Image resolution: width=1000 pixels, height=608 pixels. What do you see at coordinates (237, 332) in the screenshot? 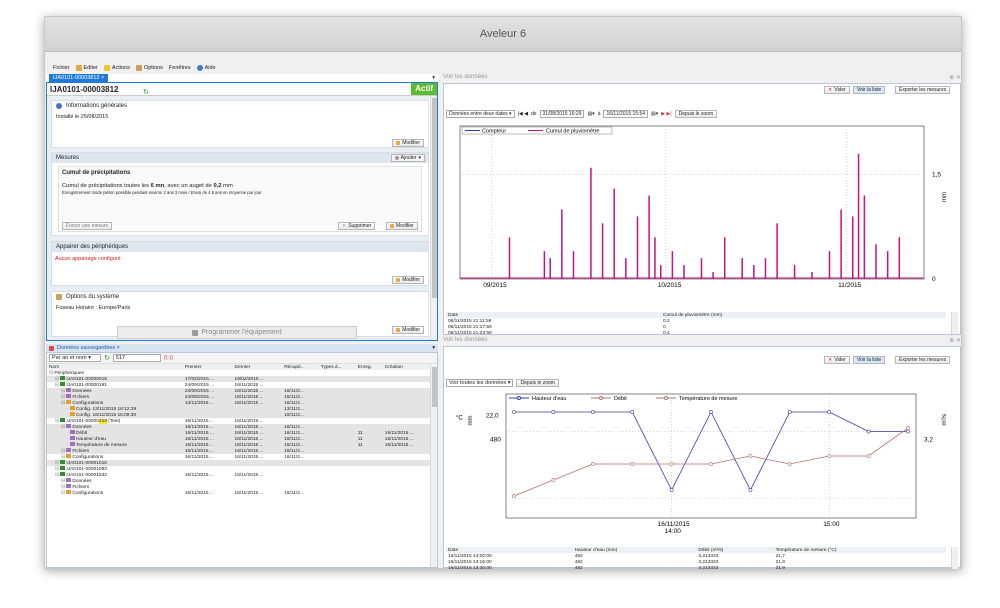
I see `program-device-button: Programmer l'équipement` at bounding box center [237, 332].